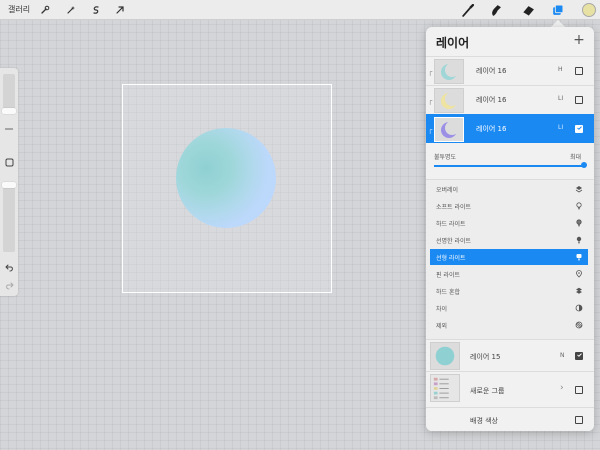 This screenshot has height=450, width=600. Describe the element at coordinates (96, 10) in the screenshot. I see `selection-icon` at that location.